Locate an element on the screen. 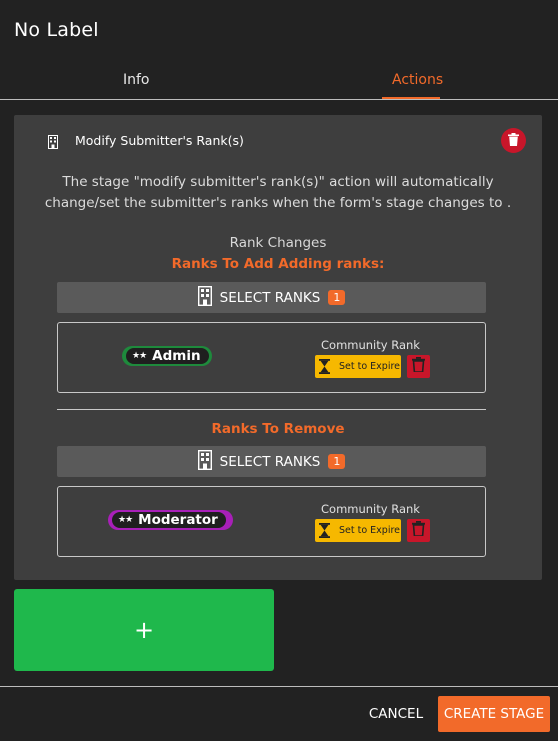 The height and width of the screenshot is (741, 558). page-title: No Label is located at coordinates (56, 30).